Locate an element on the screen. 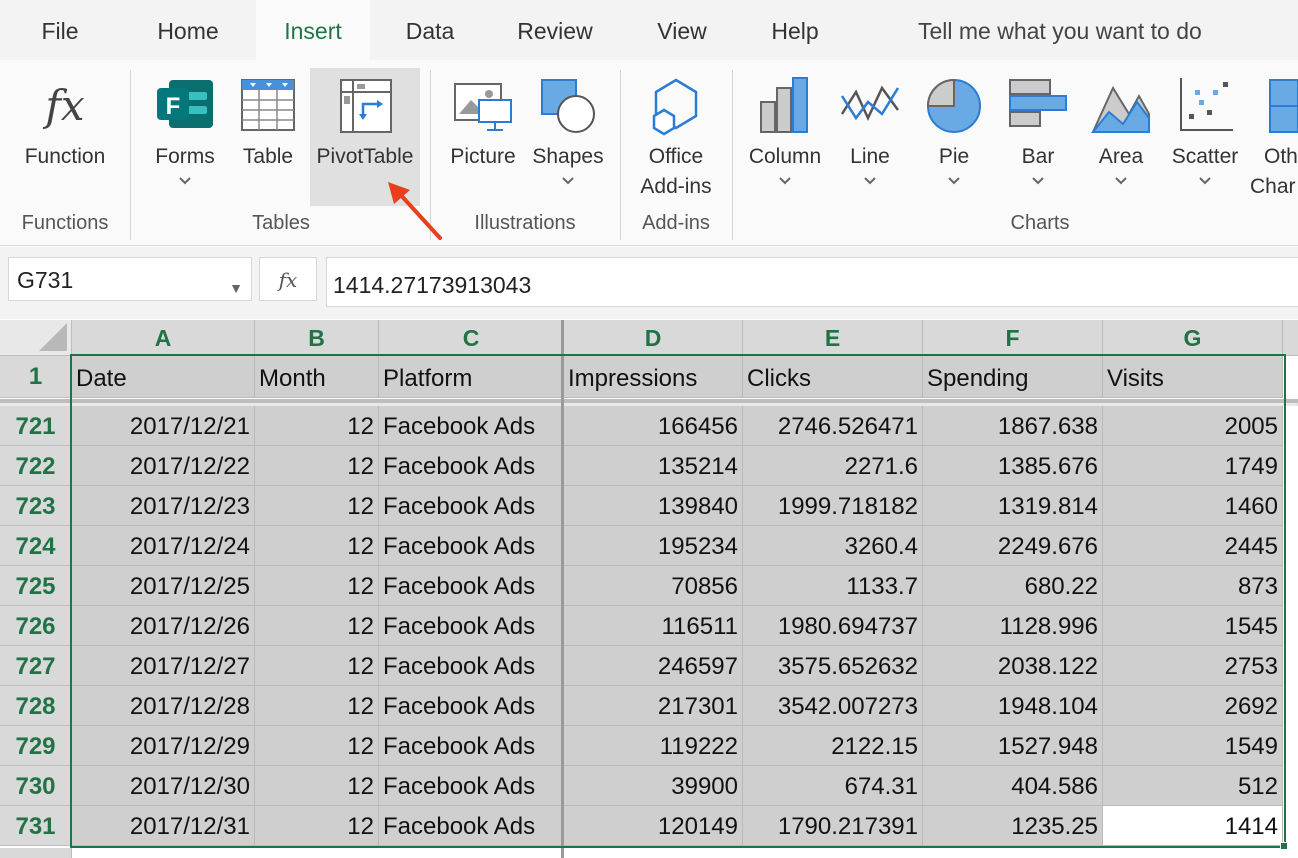 This screenshot has width=1298, height=858. table-cell: 1385.676 is located at coordinates (1013, 466).